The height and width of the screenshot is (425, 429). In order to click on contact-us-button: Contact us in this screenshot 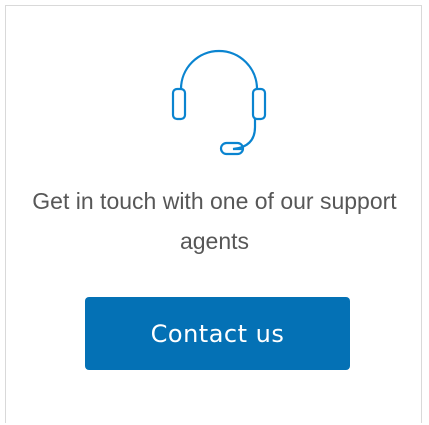, I will do `click(217, 333)`.